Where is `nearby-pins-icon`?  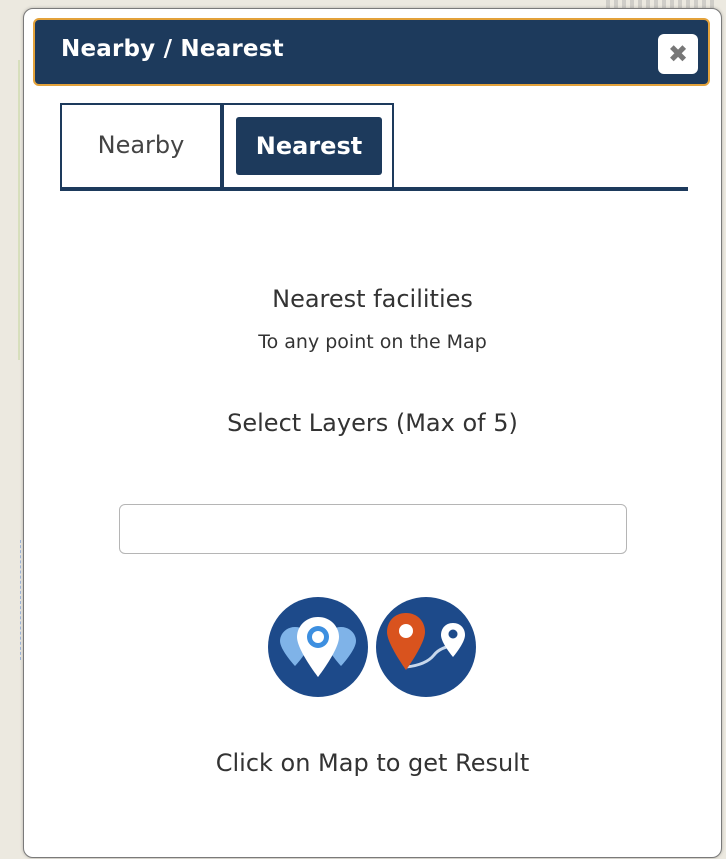
nearby-pins-icon is located at coordinates (318, 647).